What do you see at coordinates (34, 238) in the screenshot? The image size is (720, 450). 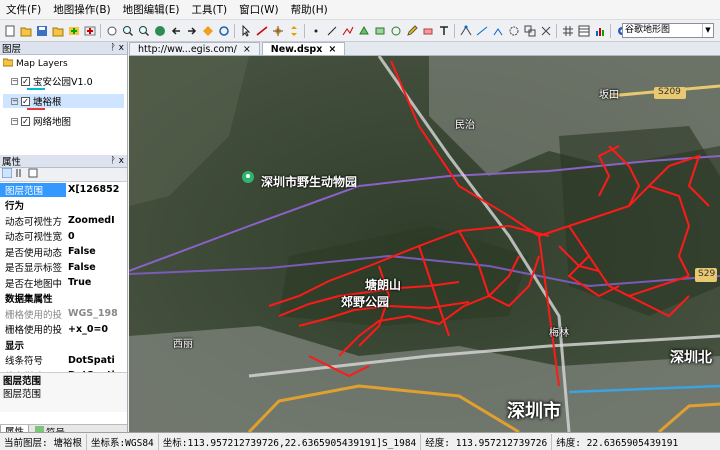 I see `property-key: 动态可视性宽` at bounding box center [34, 238].